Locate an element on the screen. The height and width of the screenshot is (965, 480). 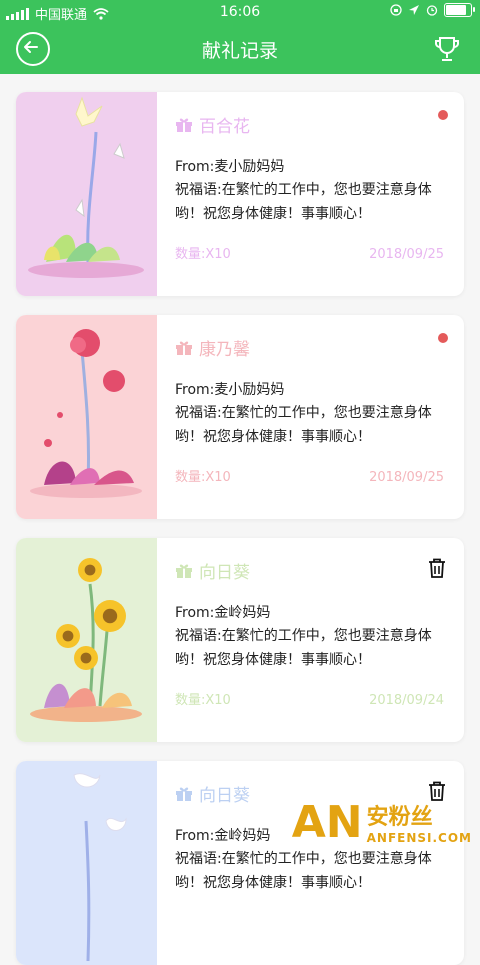
date-label: 2018/09/24 is located at coordinates (406, 700).